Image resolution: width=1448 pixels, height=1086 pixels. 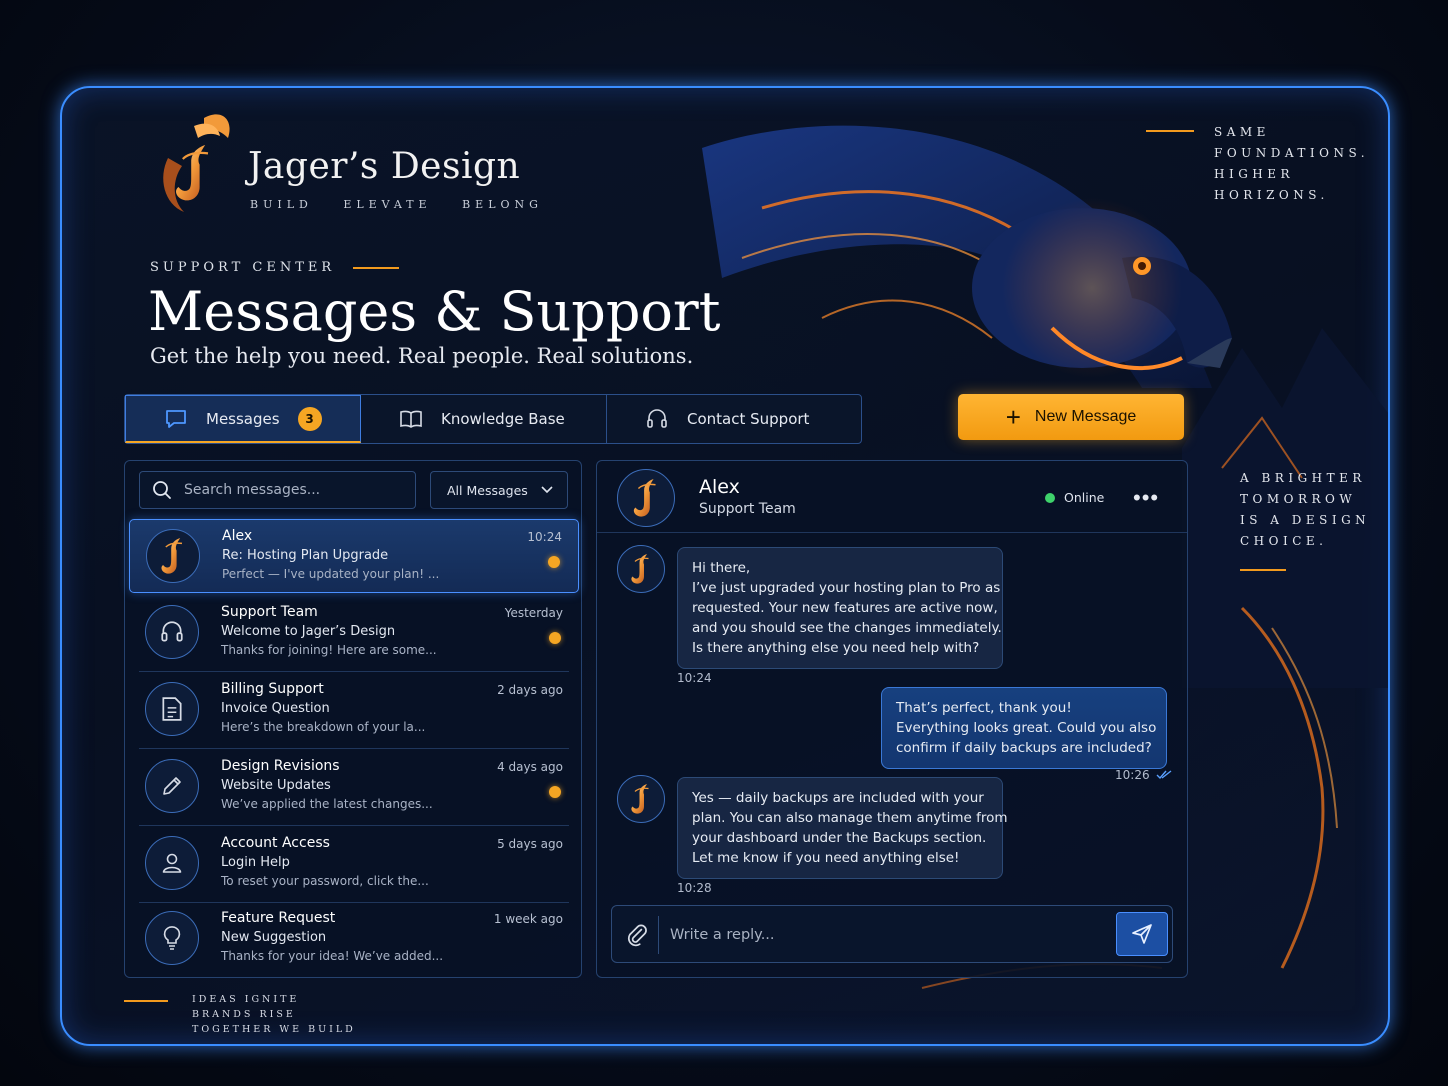 What do you see at coordinates (305, 555) in the screenshot?
I see `conversation-subject: Re: Hosting Plan Upgrade` at bounding box center [305, 555].